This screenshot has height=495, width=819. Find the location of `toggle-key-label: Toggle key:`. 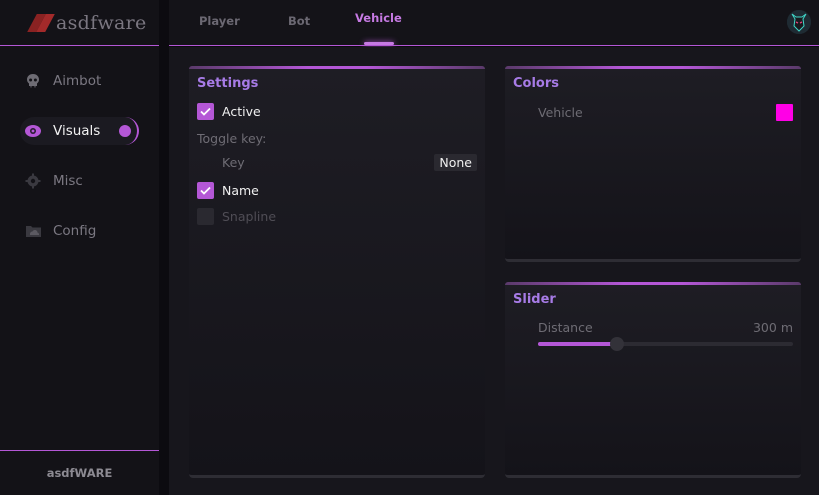

toggle-key-label: Toggle key: is located at coordinates (232, 138).